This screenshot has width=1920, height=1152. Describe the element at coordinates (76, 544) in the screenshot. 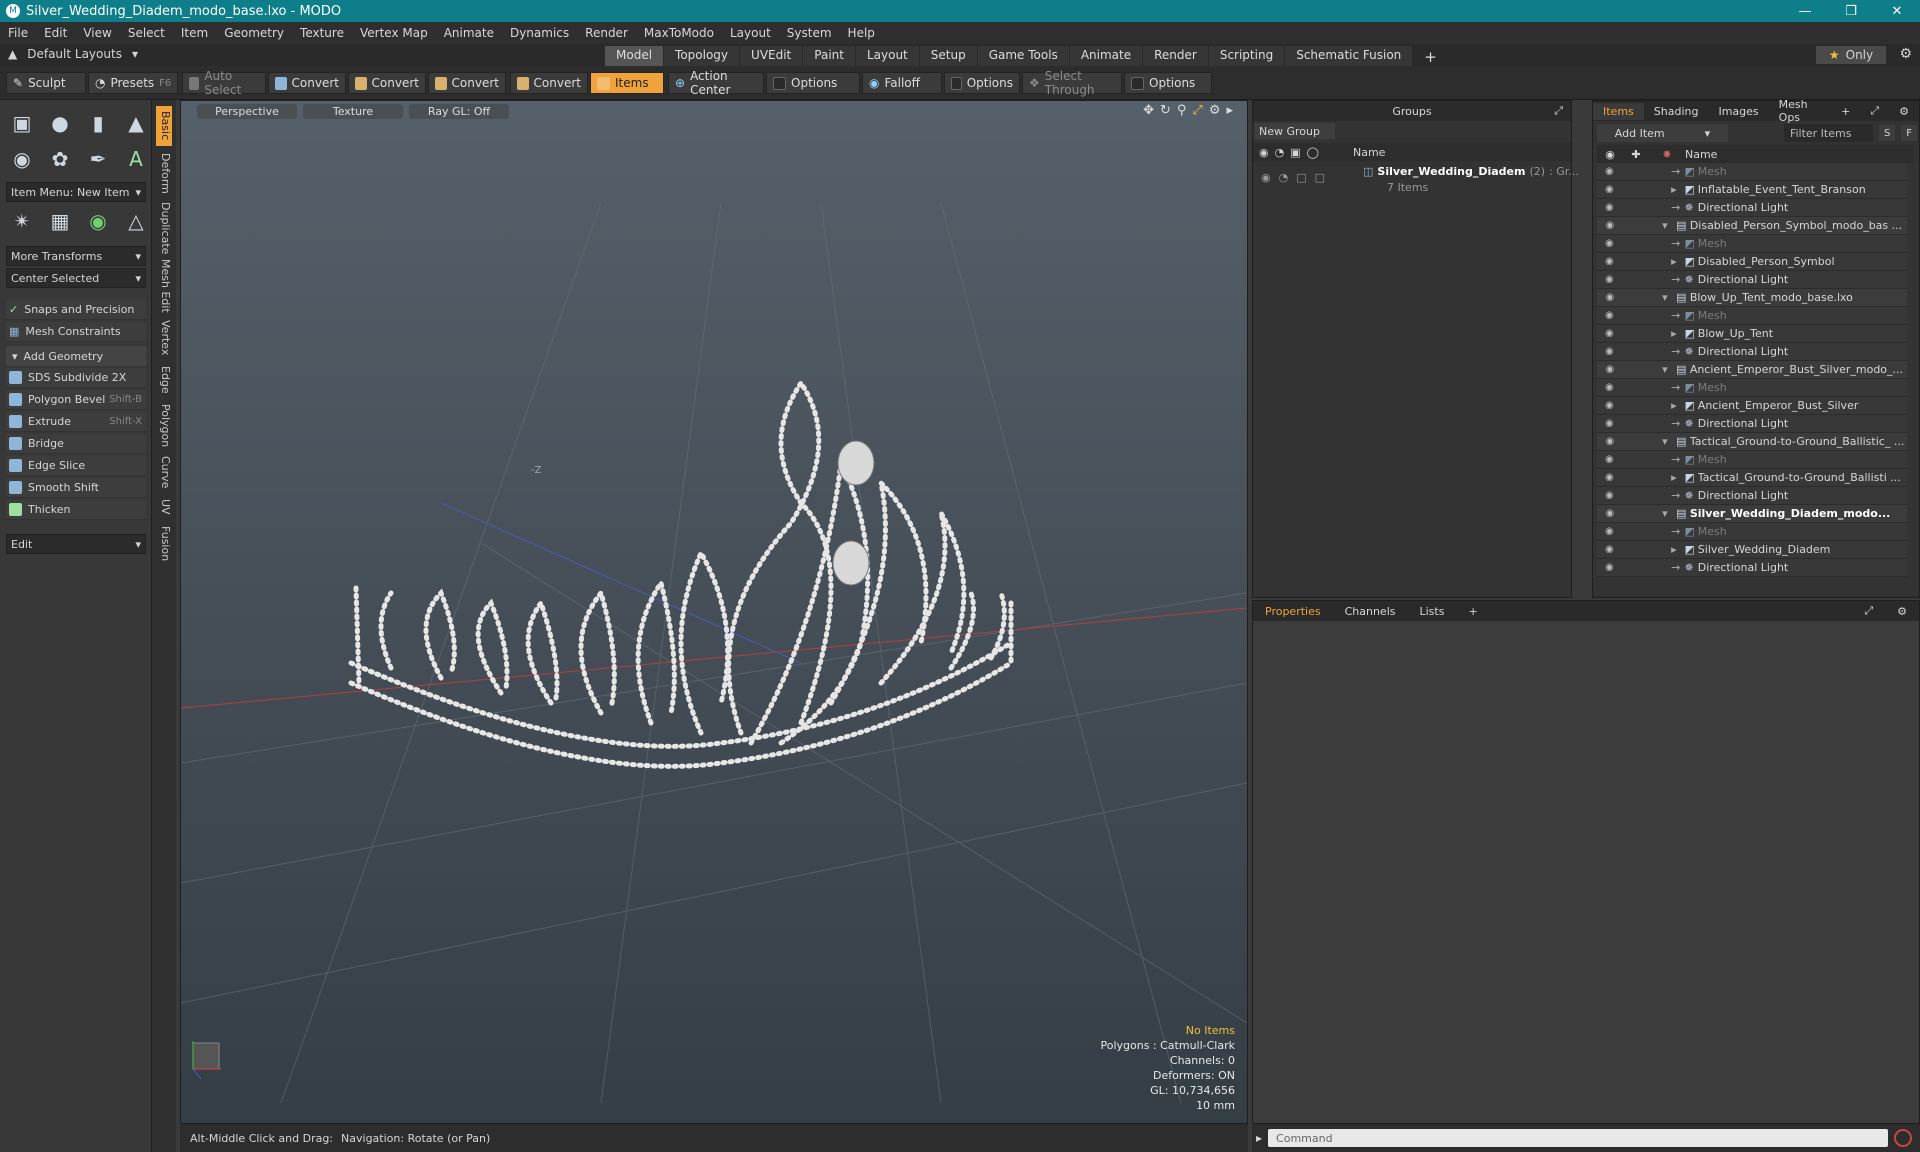

I see `edit-dropdown: Edit ▾` at that location.